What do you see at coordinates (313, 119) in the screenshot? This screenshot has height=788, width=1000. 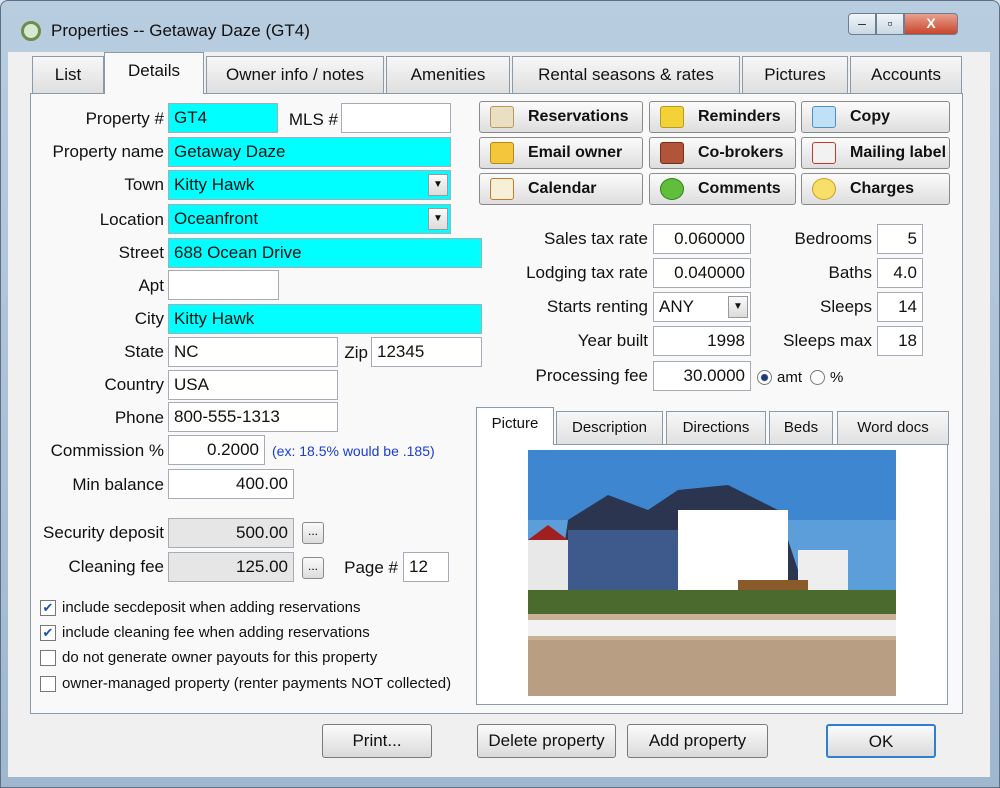 I see `mls-label: MLS #` at bounding box center [313, 119].